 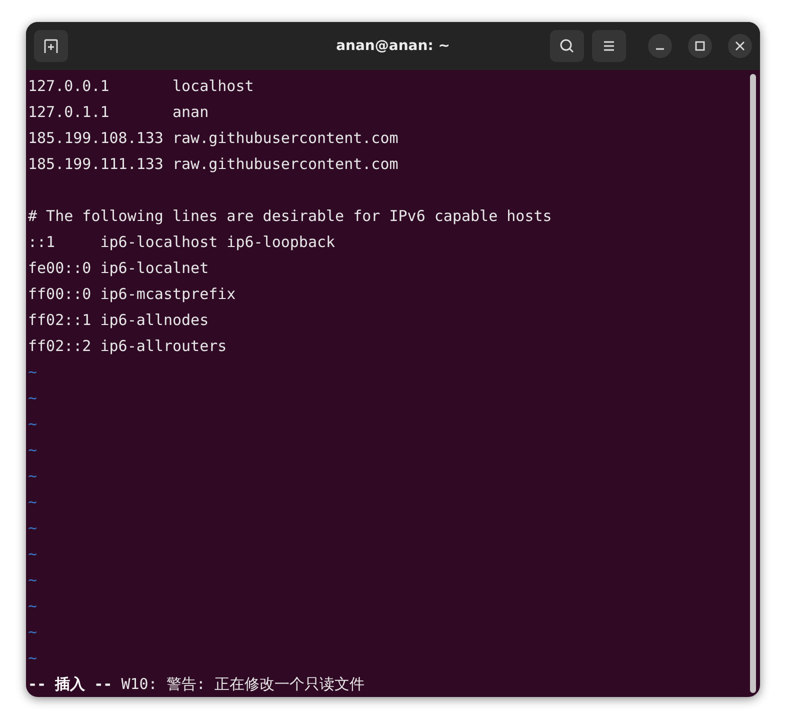 I want to click on search-button, so click(x=567, y=46).